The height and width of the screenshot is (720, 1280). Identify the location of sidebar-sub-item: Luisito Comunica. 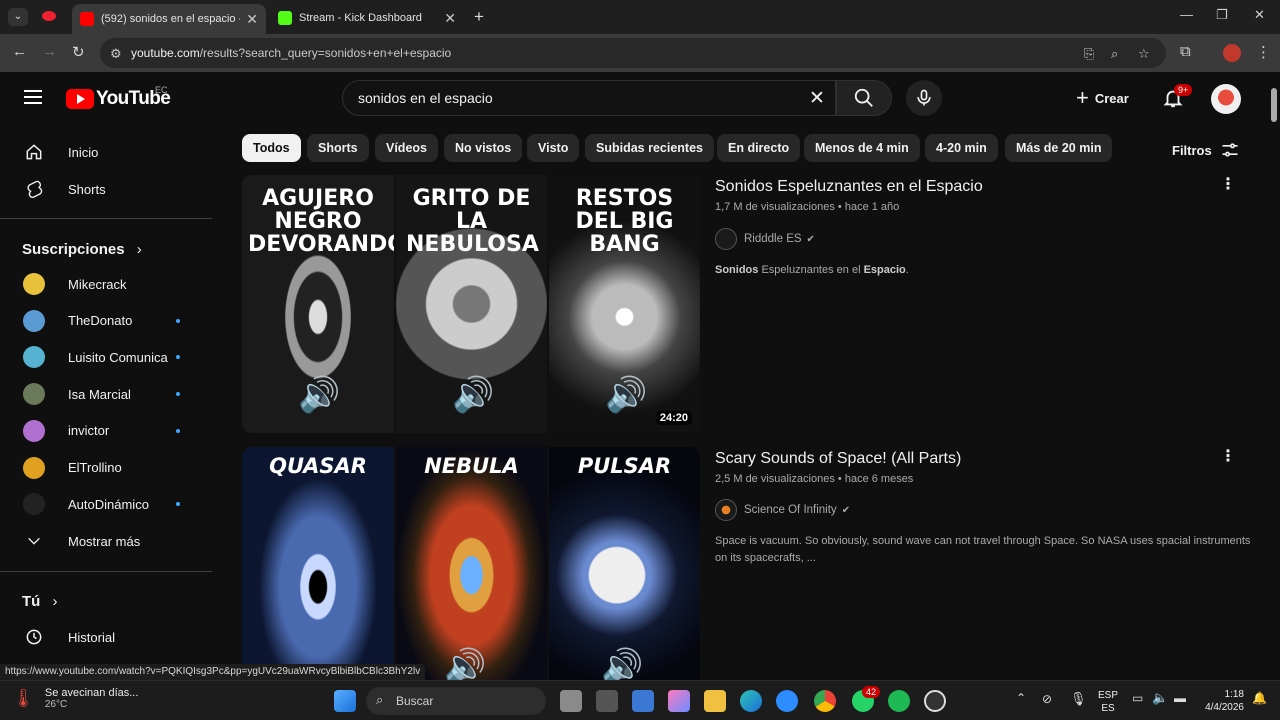
(107, 357).